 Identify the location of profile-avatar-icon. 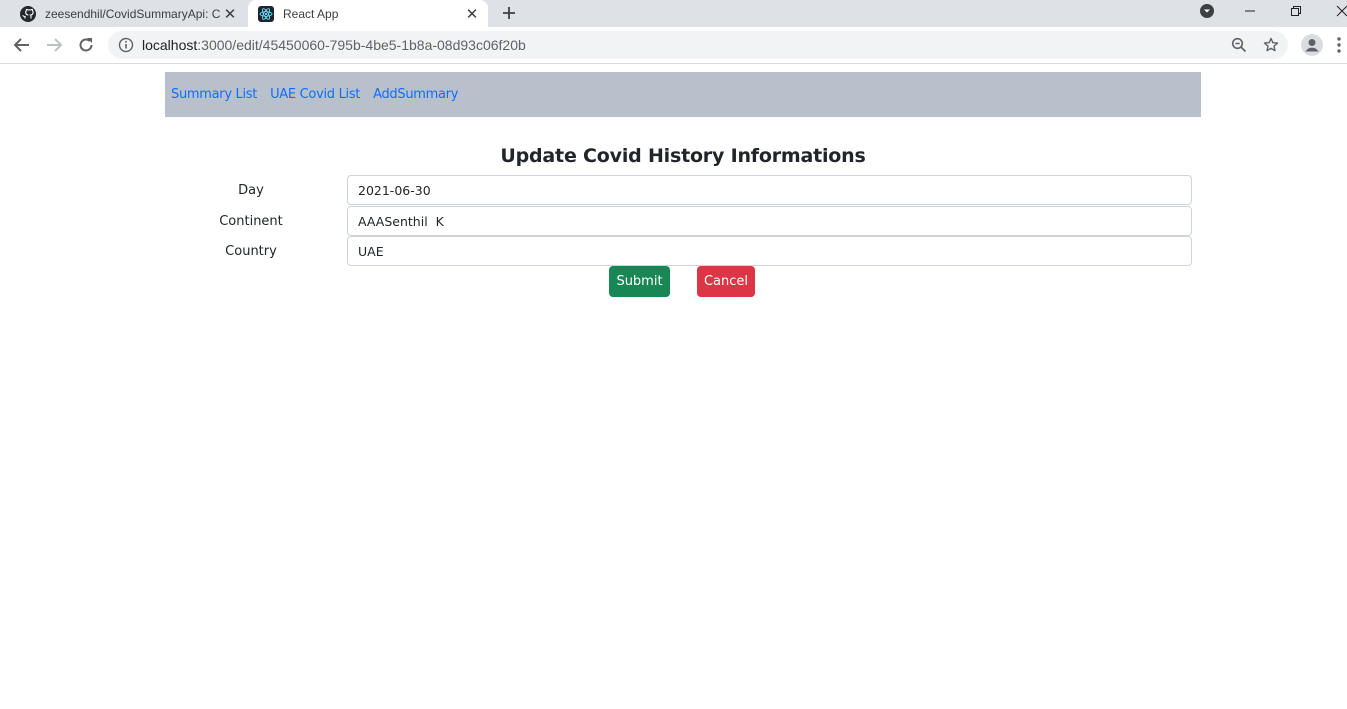
(1312, 45).